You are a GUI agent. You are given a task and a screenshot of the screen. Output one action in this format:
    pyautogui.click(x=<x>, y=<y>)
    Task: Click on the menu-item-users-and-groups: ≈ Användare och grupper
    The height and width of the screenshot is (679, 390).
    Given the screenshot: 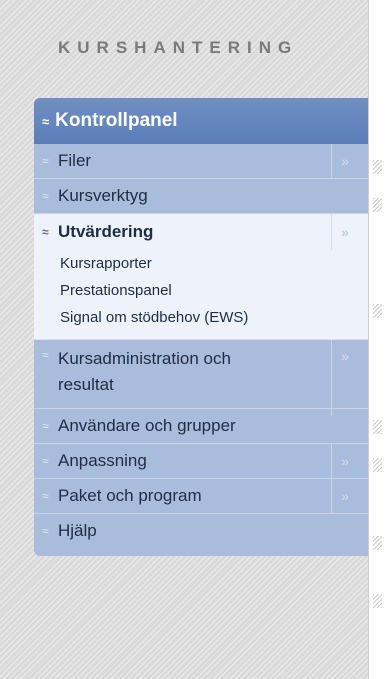 What is the action you would take?
    pyautogui.click(x=201, y=426)
    